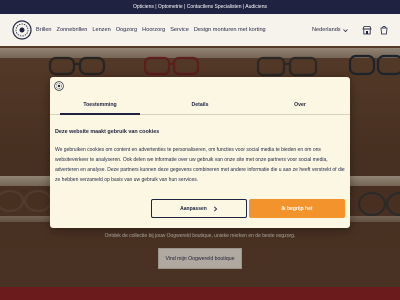 The image size is (400, 300). What do you see at coordinates (193, 208) in the screenshot?
I see `customize-label: Aanpassen` at bounding box center [193, 208].